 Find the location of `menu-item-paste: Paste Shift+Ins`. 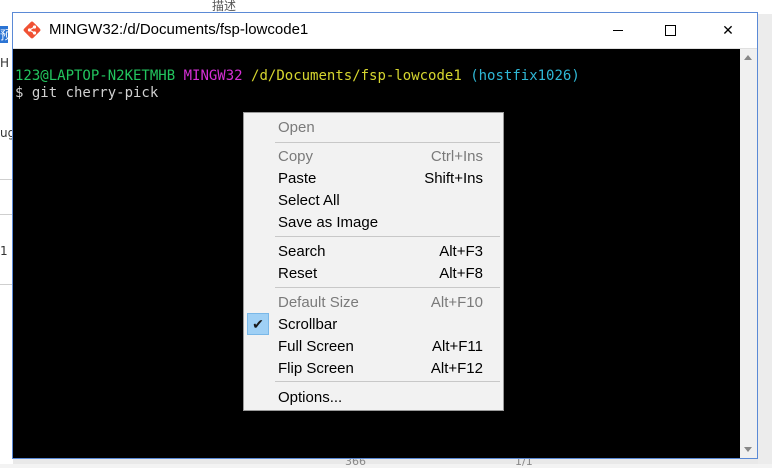

menu-item-paste: Paste Shift+Ins is located at coordinates (373, 178).